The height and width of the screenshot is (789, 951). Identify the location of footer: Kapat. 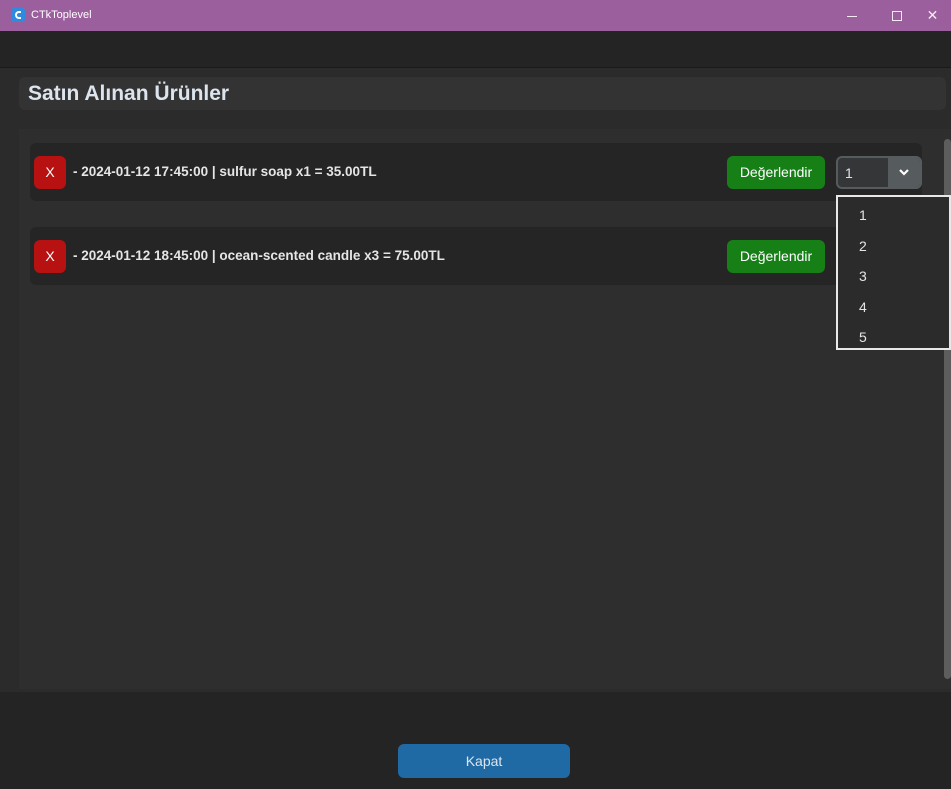
(475, 740).